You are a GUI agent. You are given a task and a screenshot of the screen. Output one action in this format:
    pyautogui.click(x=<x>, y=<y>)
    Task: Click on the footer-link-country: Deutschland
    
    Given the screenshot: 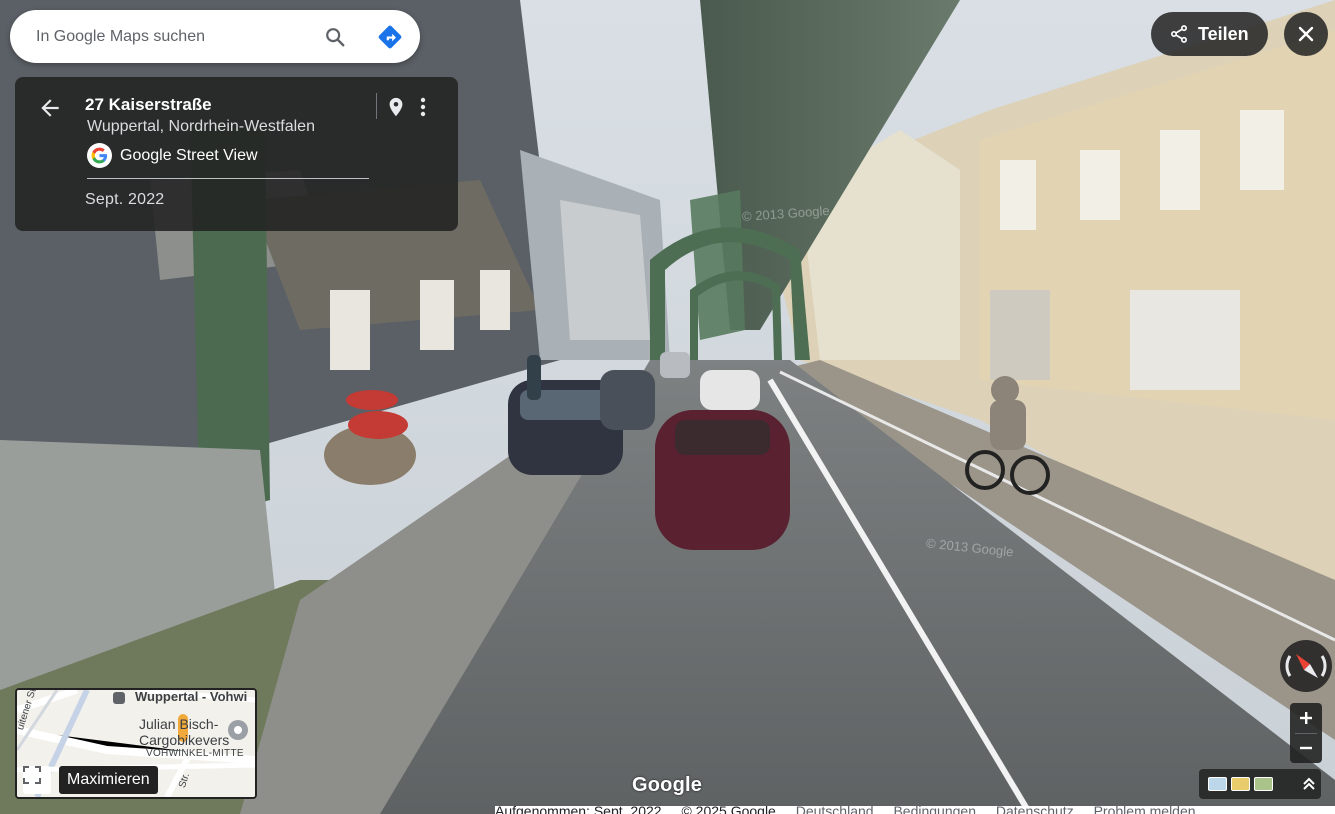 What is the action you would take?
    pyautogui.click(x=835, y=810)
    